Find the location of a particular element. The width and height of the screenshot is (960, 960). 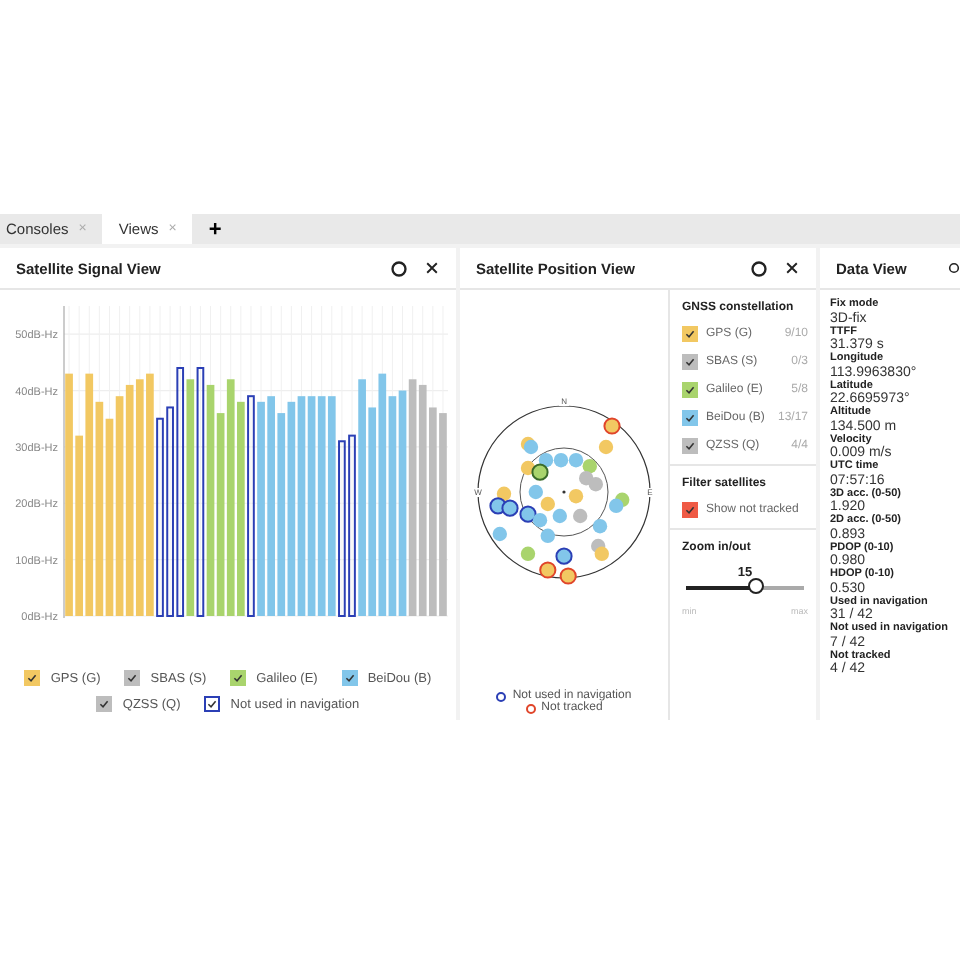

add-tab-button: + is located at coordinates (215, 229).